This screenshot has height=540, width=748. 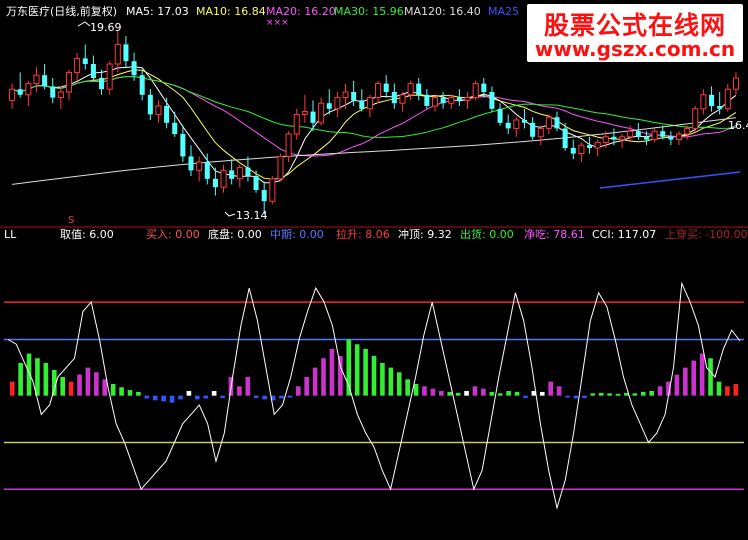 I want to click on indicator-value: 中期: 0.00, so click(x=297, y=234).